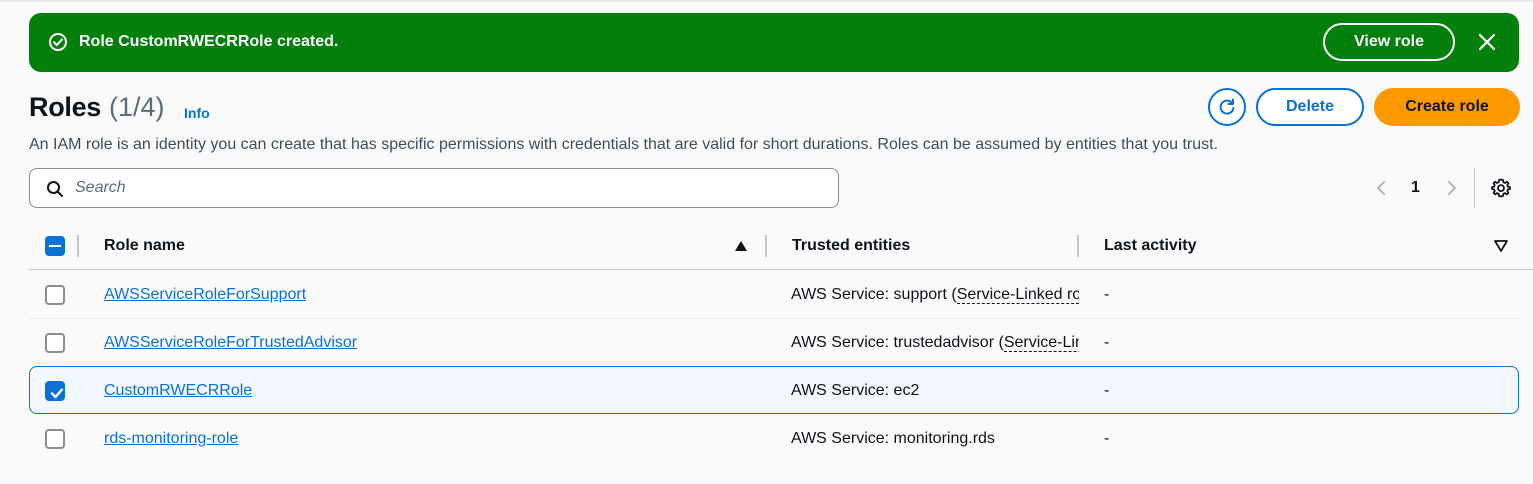 Image resolution: width=1533 pixels, height=484 pixels. I want to click on top-divider, so click(766, 1).